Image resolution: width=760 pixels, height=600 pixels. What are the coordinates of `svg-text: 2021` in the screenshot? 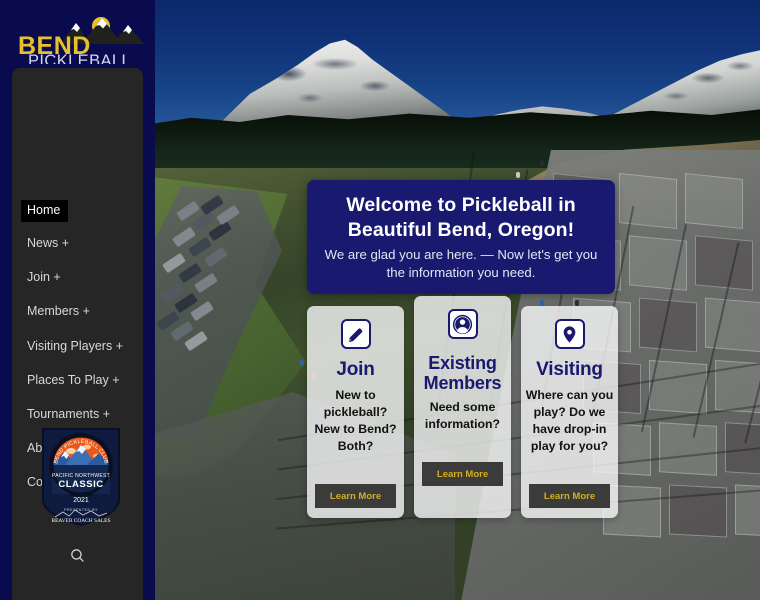 It's located at (81, 500).